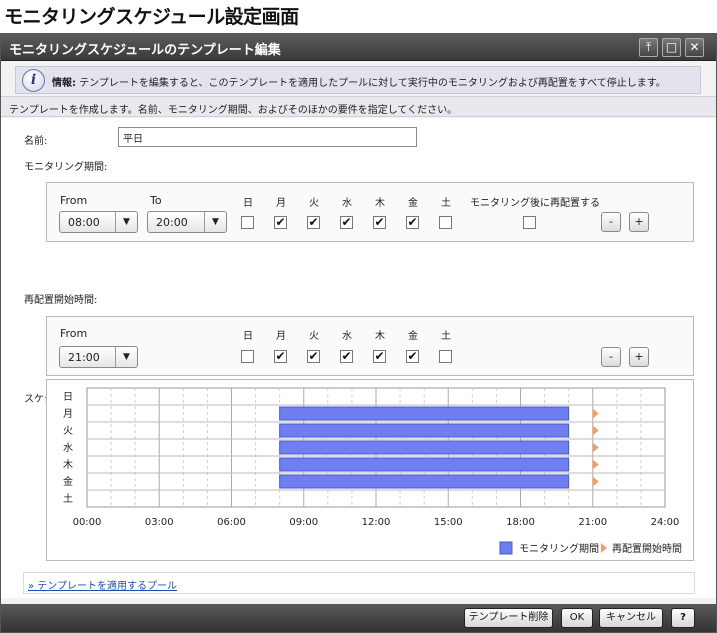 The height and width of the screenshot is (633, 717). I want to click on row-label: 火, so click(68, 431).